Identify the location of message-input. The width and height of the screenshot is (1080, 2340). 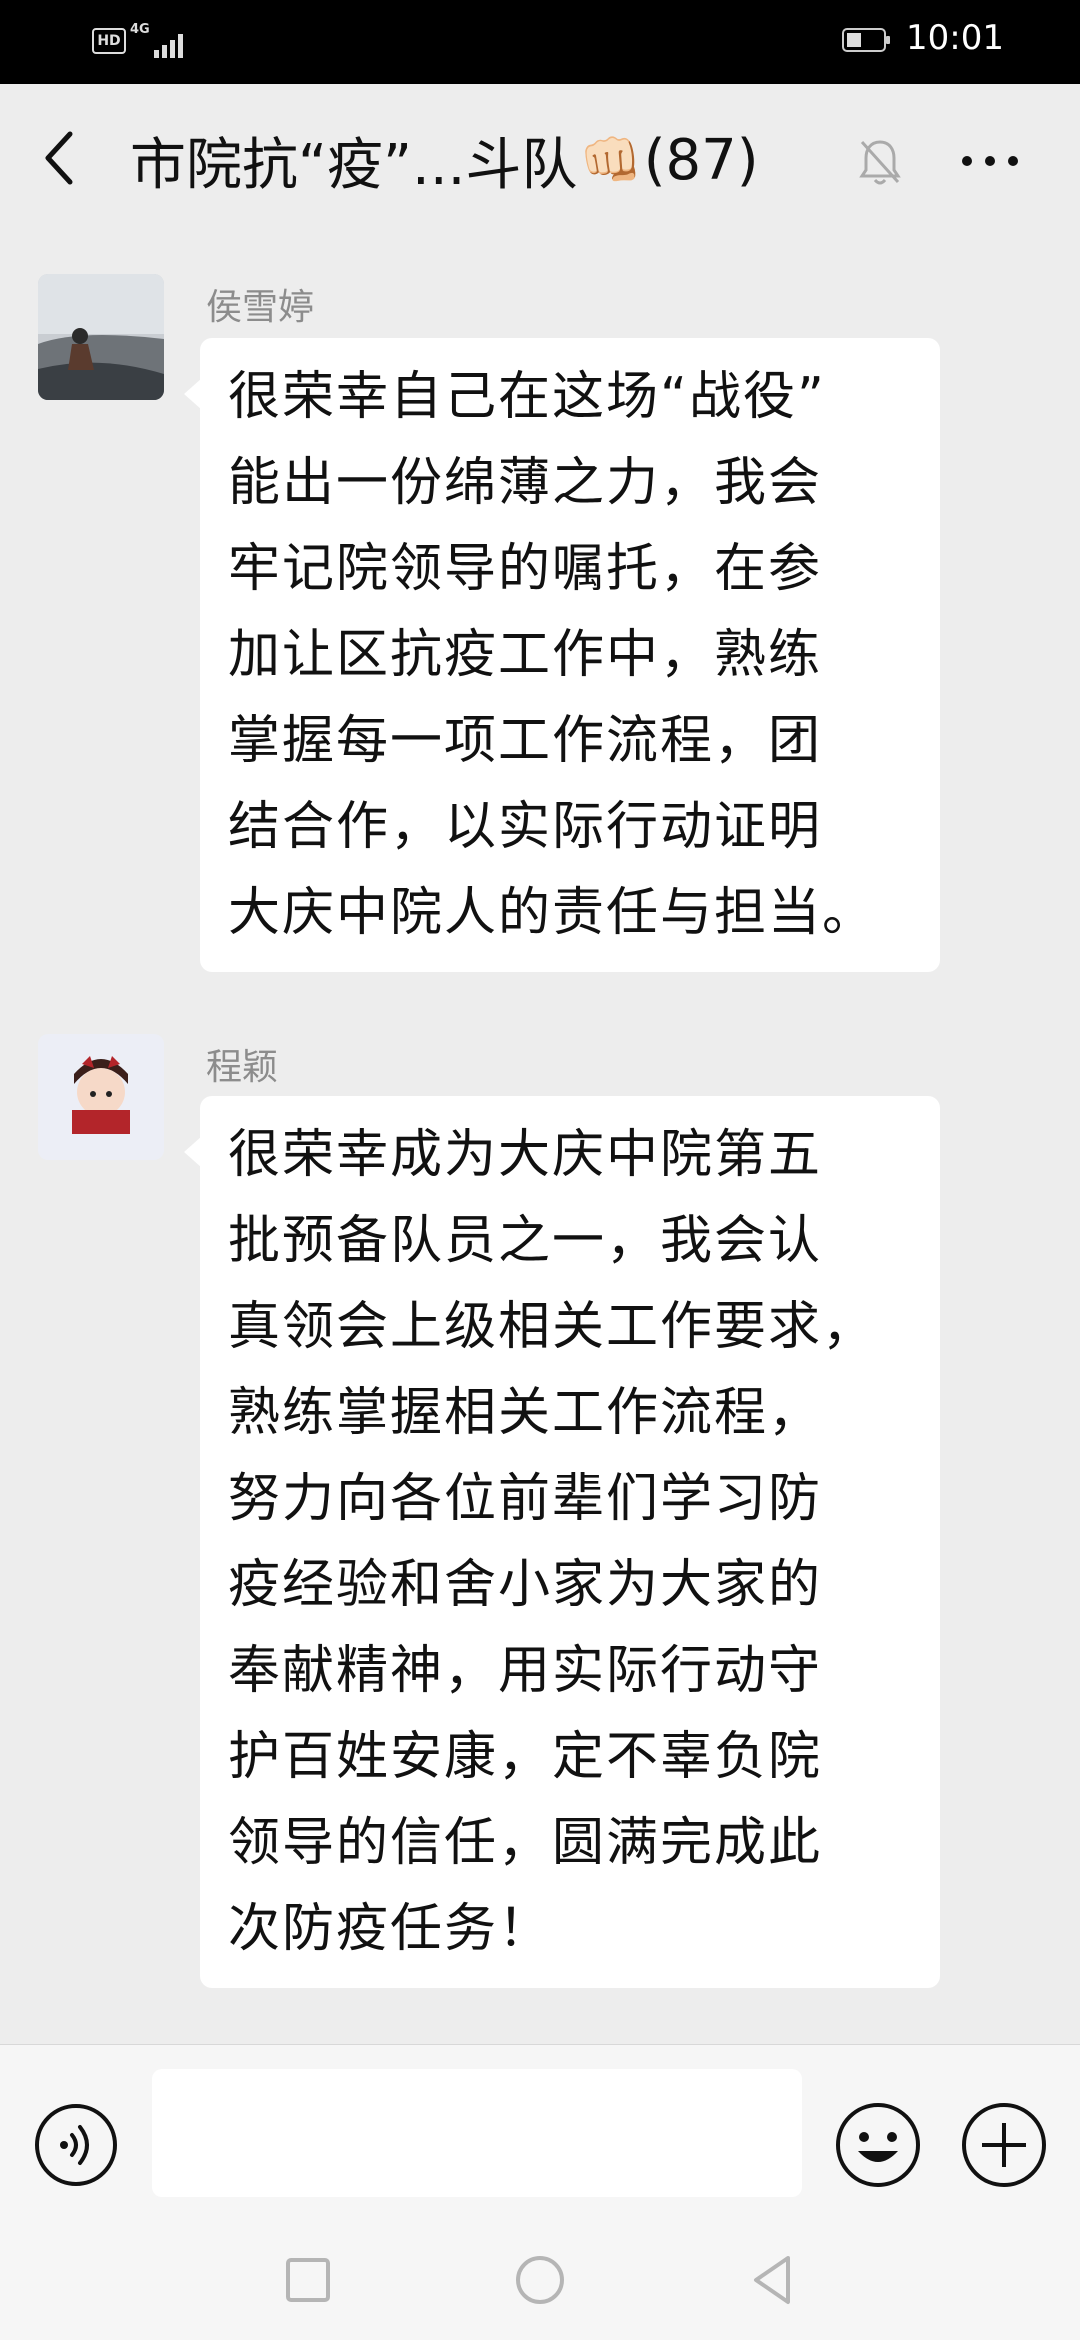
(477, 2133).